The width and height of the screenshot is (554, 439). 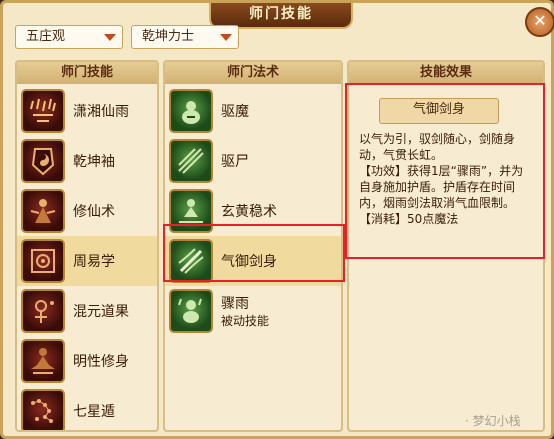 What do you see at coordinates (245, 321) in the screenshot?
I see `spell-sublabel: 被动技能` at bounding box center [245, 321].